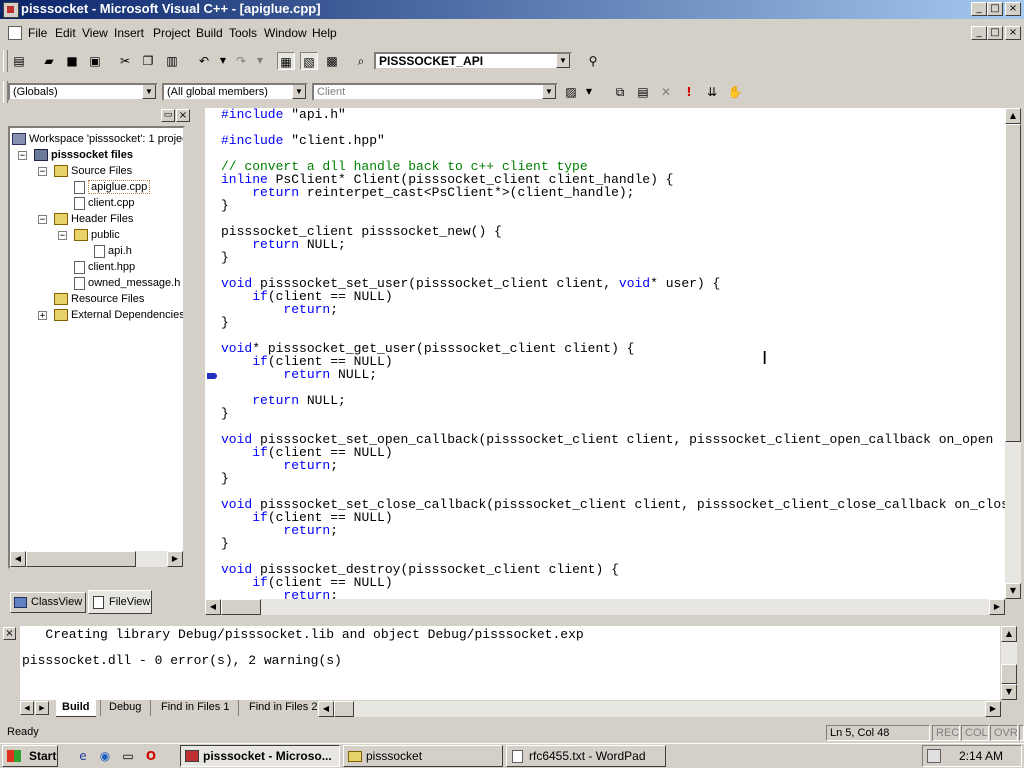  Describe the element at coordinates (473, 61) in the screenshot. I see `project-config-combo: PISSSOCKET_API ▼` at that location.